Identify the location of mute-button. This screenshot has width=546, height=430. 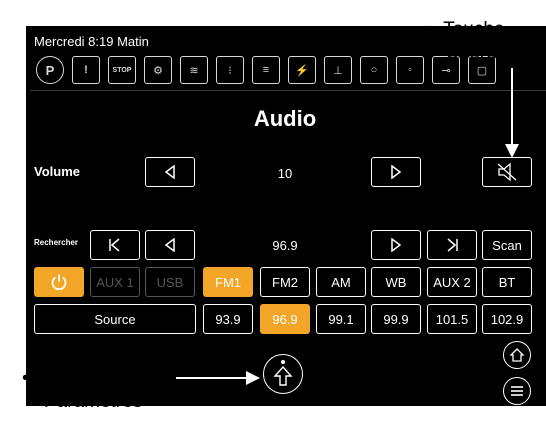
(507, 172).